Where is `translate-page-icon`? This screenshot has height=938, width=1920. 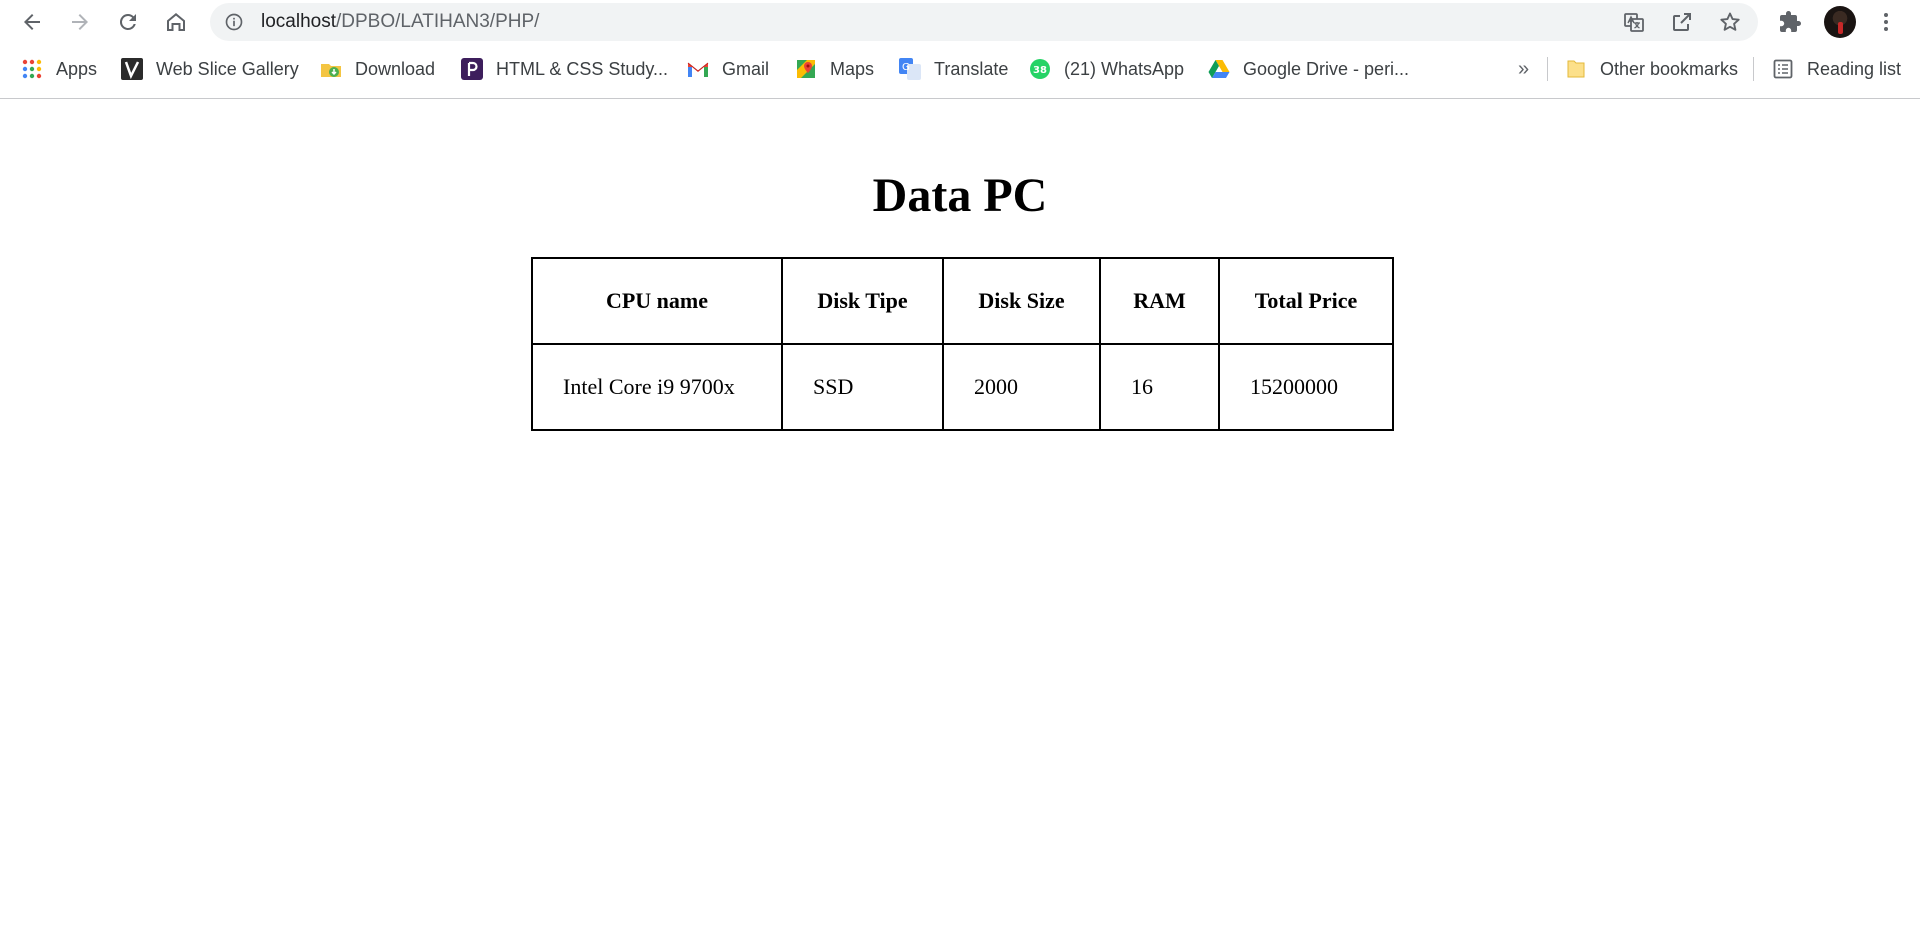
translate-page-icon is located at coordinates (1634, 22).